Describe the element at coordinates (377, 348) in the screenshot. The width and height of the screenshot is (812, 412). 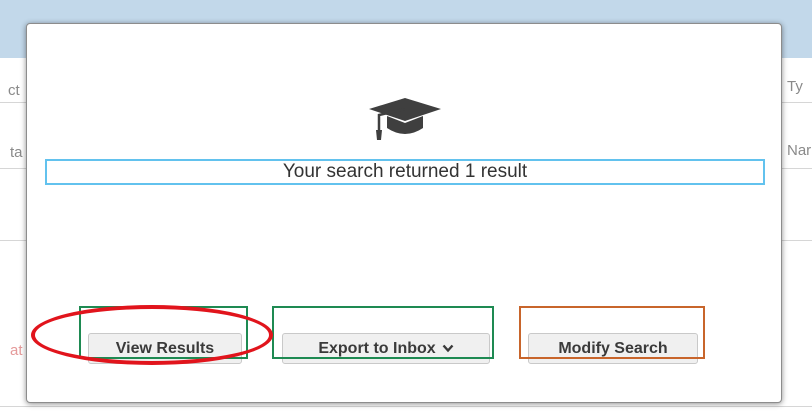
I see `export-to-inbox-label: Export to Inbox` at that location.